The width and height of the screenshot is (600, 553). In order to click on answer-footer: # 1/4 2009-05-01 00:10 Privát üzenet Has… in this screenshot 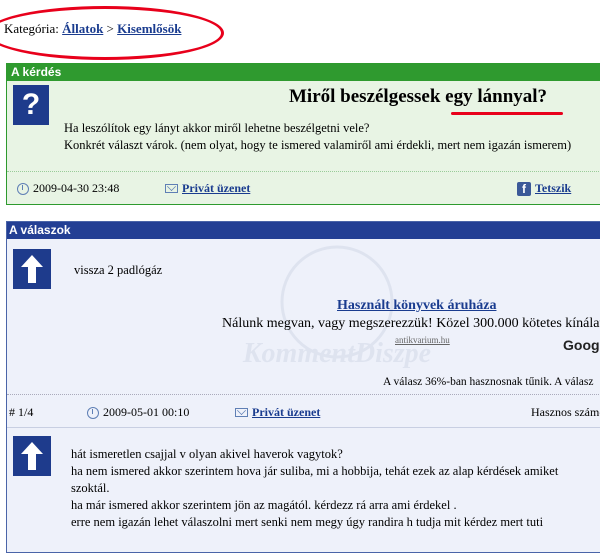, I will do `click(303, 411)`.